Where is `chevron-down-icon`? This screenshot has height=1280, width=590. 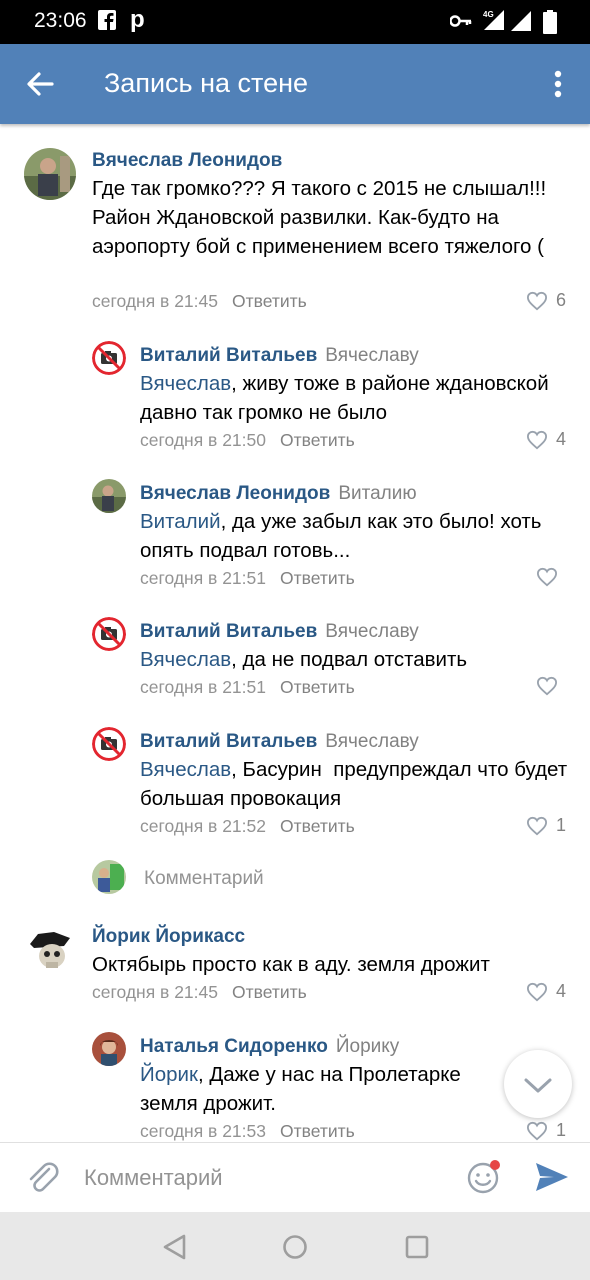 chevron-down-icon is located at coordinates (538, 1085).